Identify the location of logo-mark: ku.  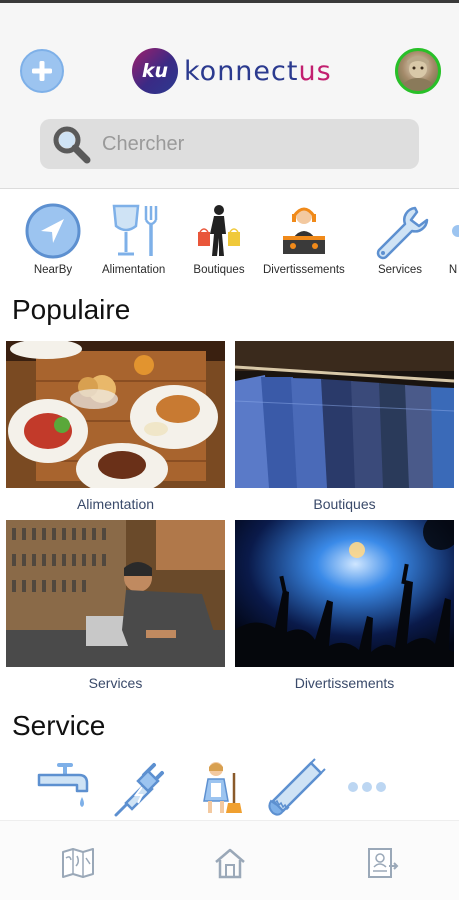
(155, 71).